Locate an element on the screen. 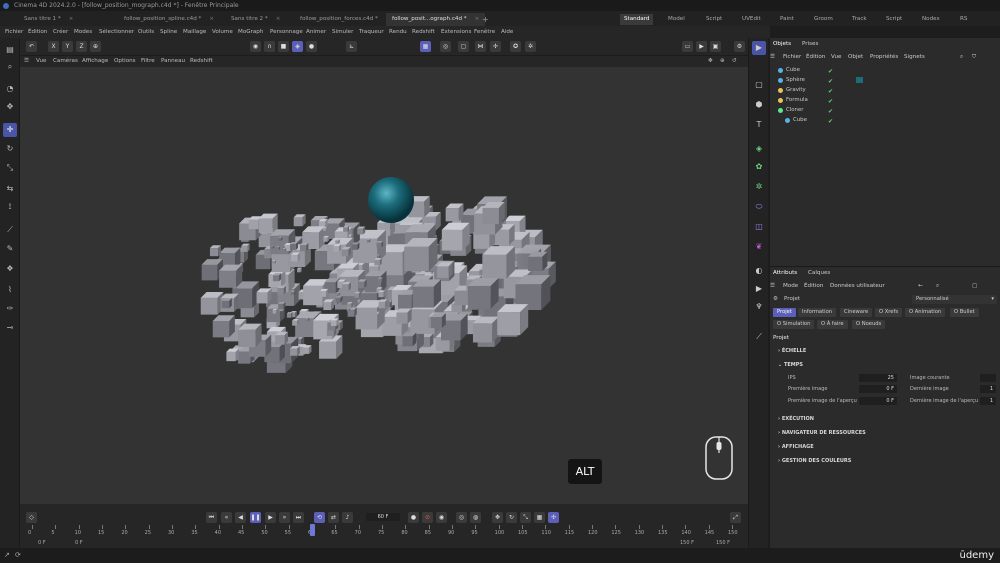 This screenshot has width=1000, height=563. settings-icon: ✲ is located at coordinates (530, 46).